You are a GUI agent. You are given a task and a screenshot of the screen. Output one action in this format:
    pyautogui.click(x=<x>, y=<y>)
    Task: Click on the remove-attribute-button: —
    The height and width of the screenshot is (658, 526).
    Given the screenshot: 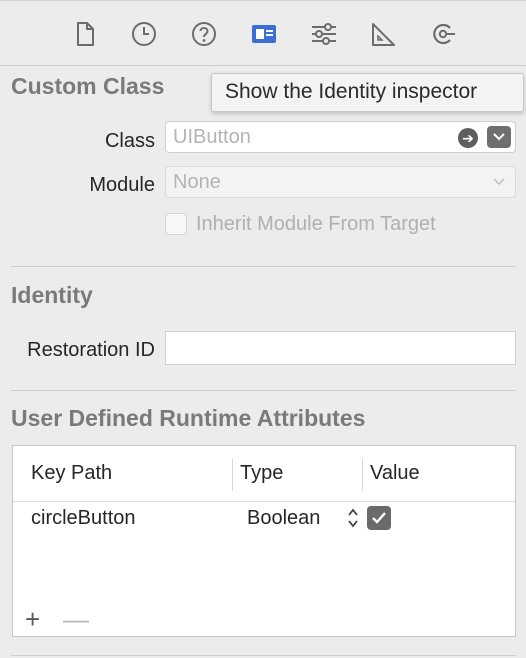 What is the action you would take?
    pyautogui.click(x=76, y=619)
    